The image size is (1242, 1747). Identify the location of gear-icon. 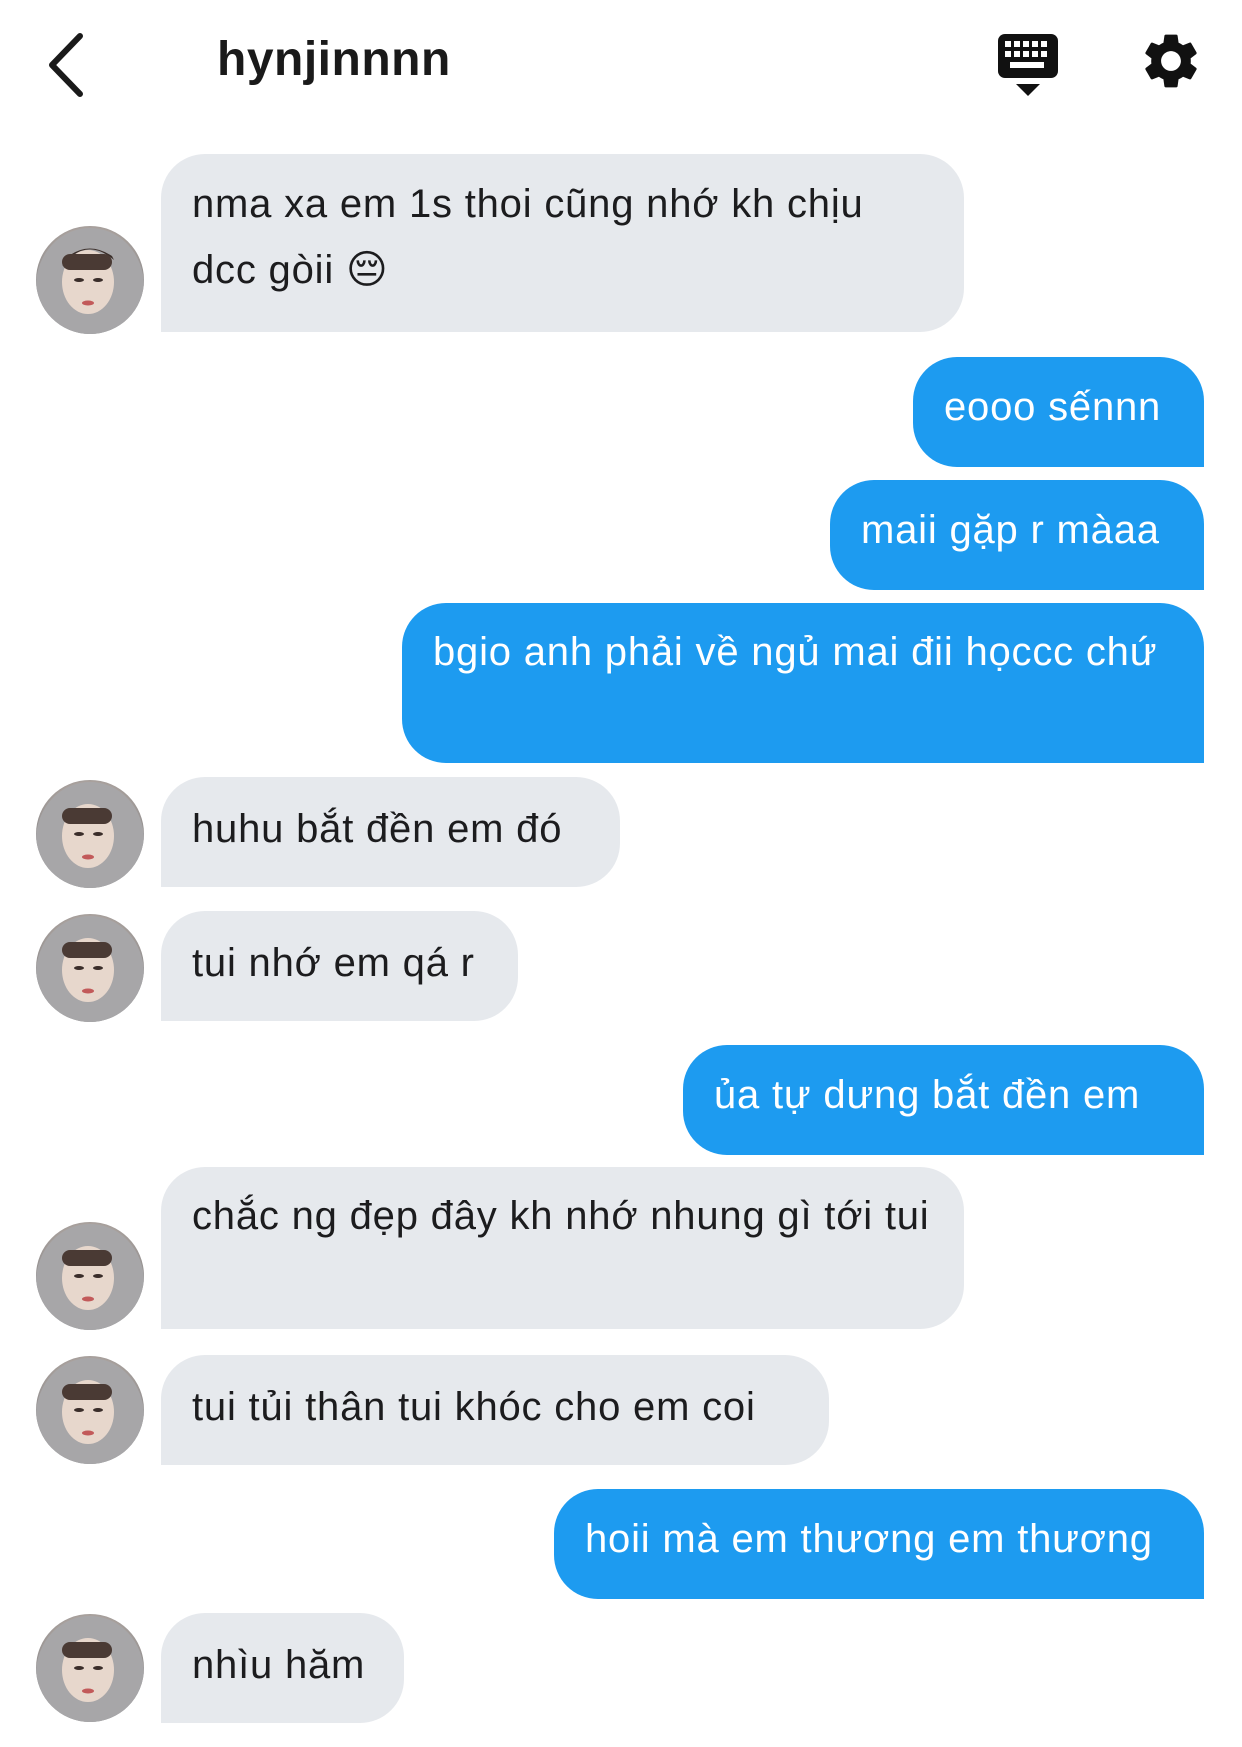
(1171, 61).